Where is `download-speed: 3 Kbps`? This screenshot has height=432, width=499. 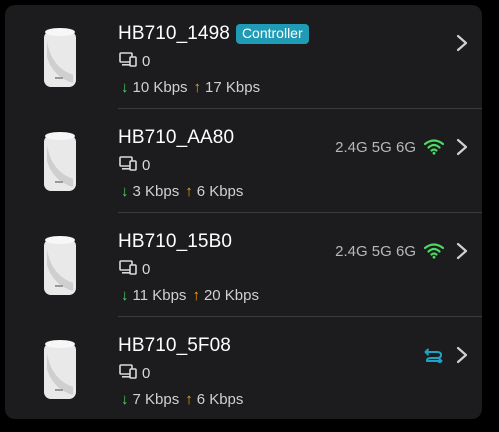
download-speed: 3 Kbps is located at coordinates (156, 191).